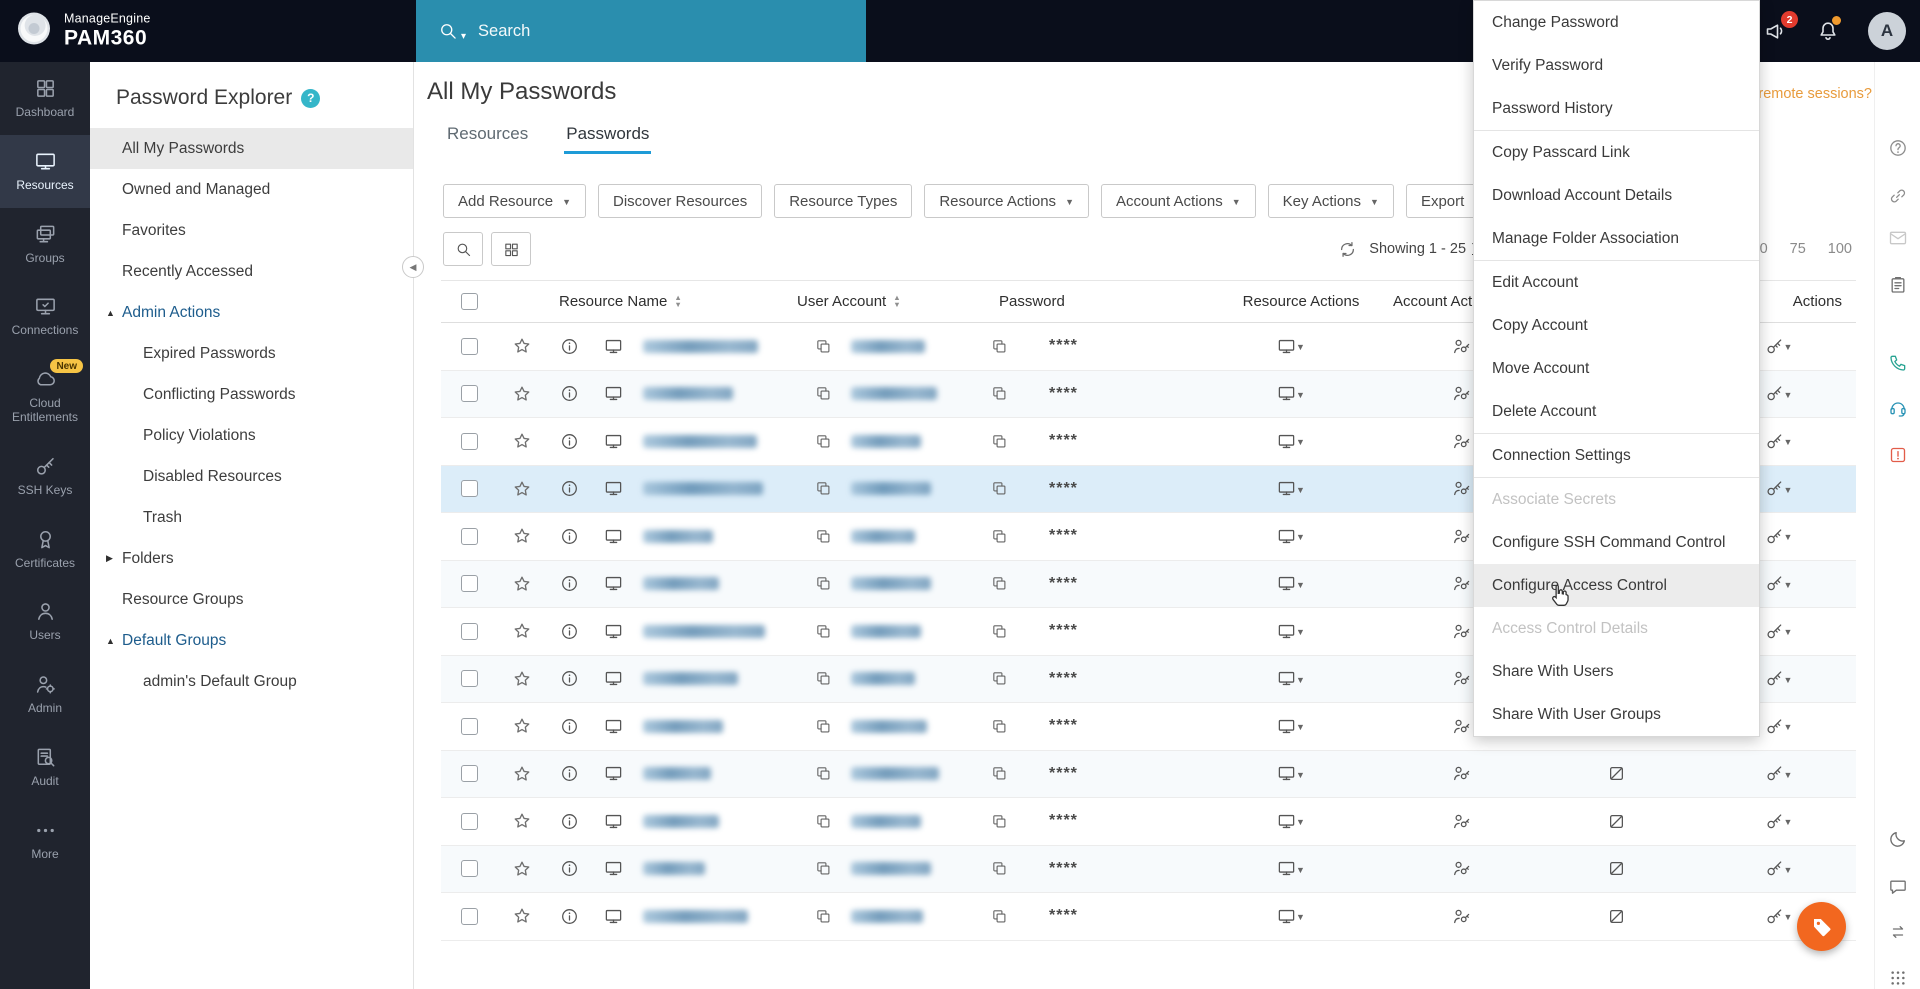  Describe the element at coordinates (251, 476) in the screenshot. I see `explorer-item-disabled-resources: Disabled Resources` at that location.